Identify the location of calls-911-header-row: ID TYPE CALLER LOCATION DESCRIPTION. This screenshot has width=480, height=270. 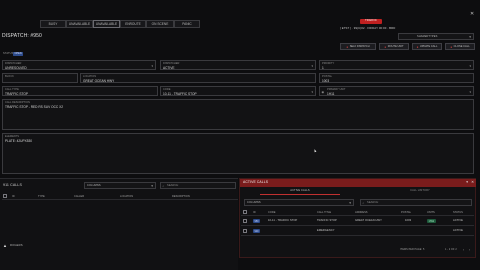
(120, 196).